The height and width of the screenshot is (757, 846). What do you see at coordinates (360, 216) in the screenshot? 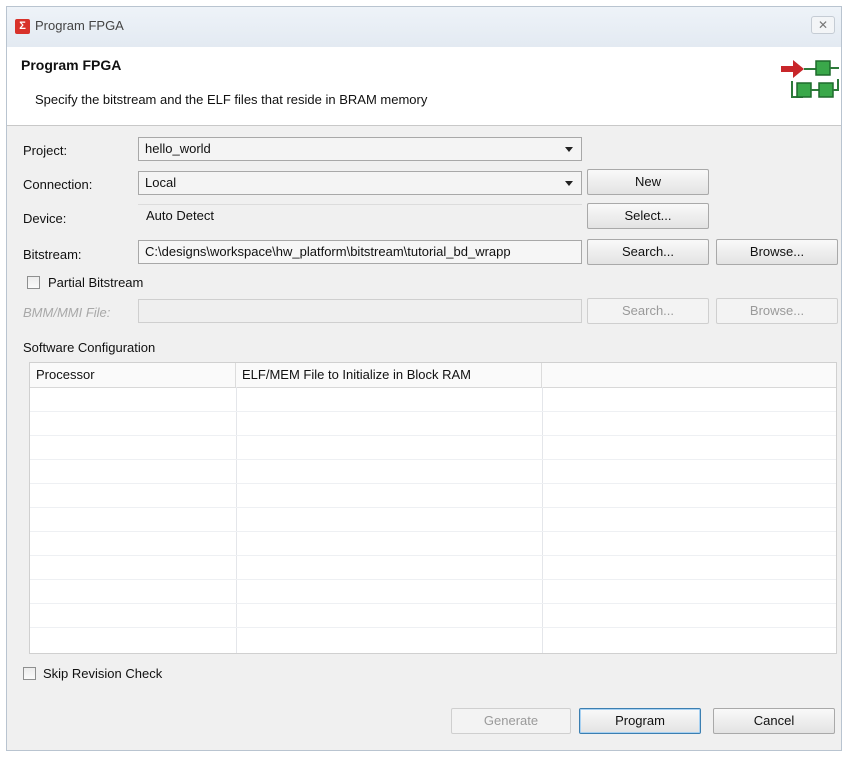
I see `device-value: Auto Detect` at bounding box center [360, 216].